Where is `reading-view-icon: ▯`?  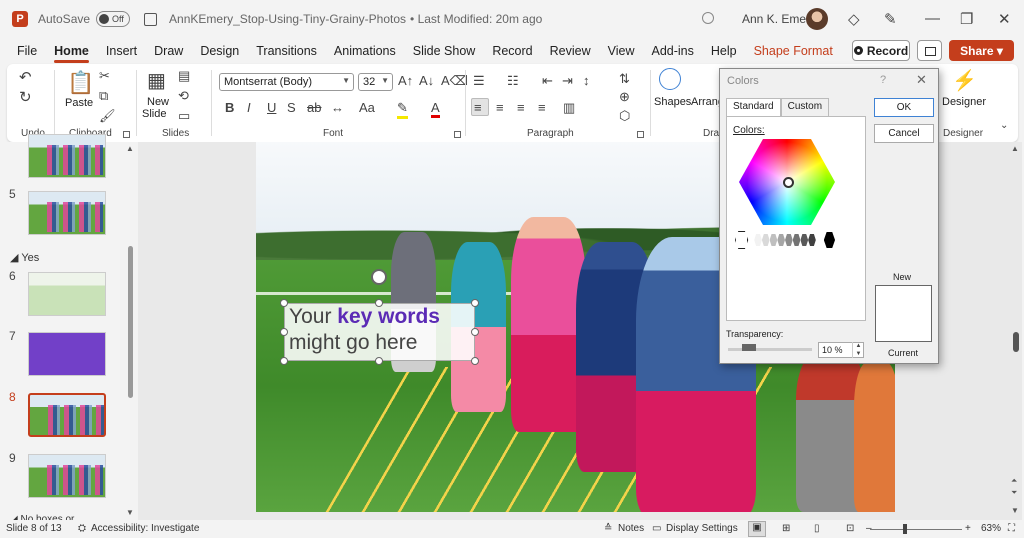 reading-view-icon: ▯ is located at coordinates (817, 528).